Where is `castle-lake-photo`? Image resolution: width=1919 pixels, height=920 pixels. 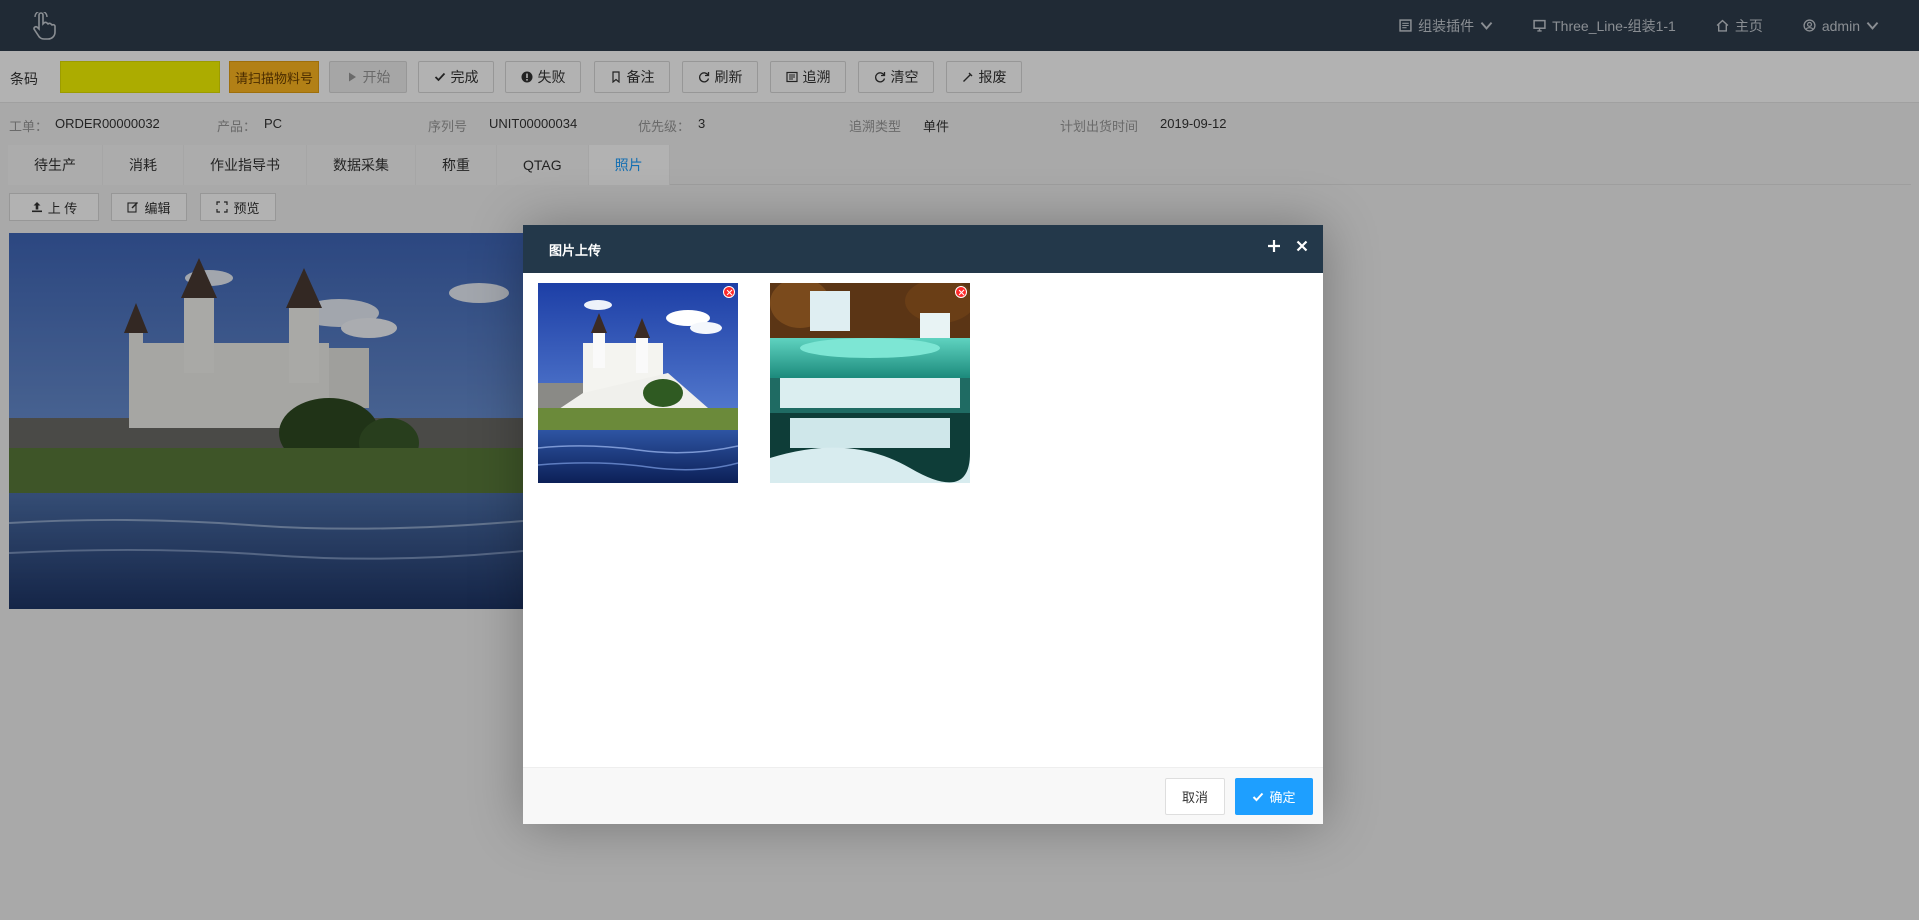
castle-lake-photo is located at coordinates (638, 383).